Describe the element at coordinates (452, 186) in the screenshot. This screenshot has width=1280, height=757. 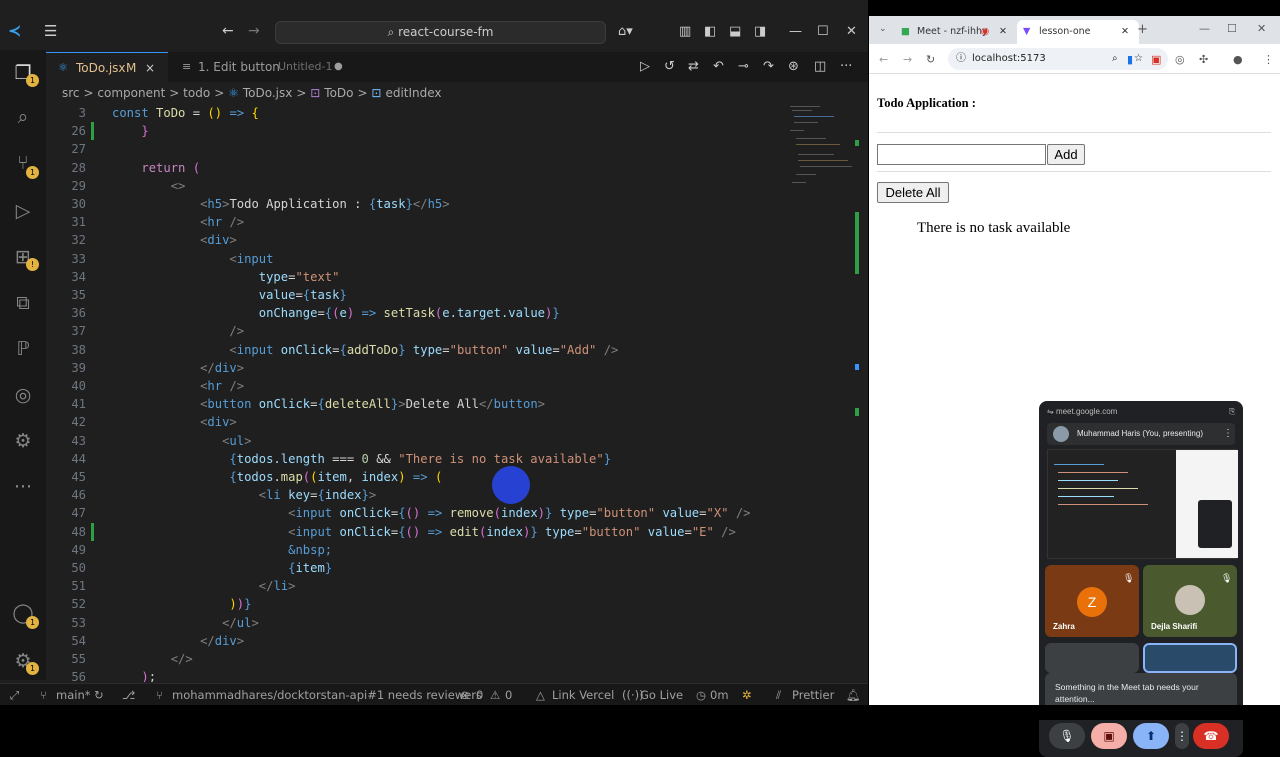
I see `code-line: 29 <>` at that location.